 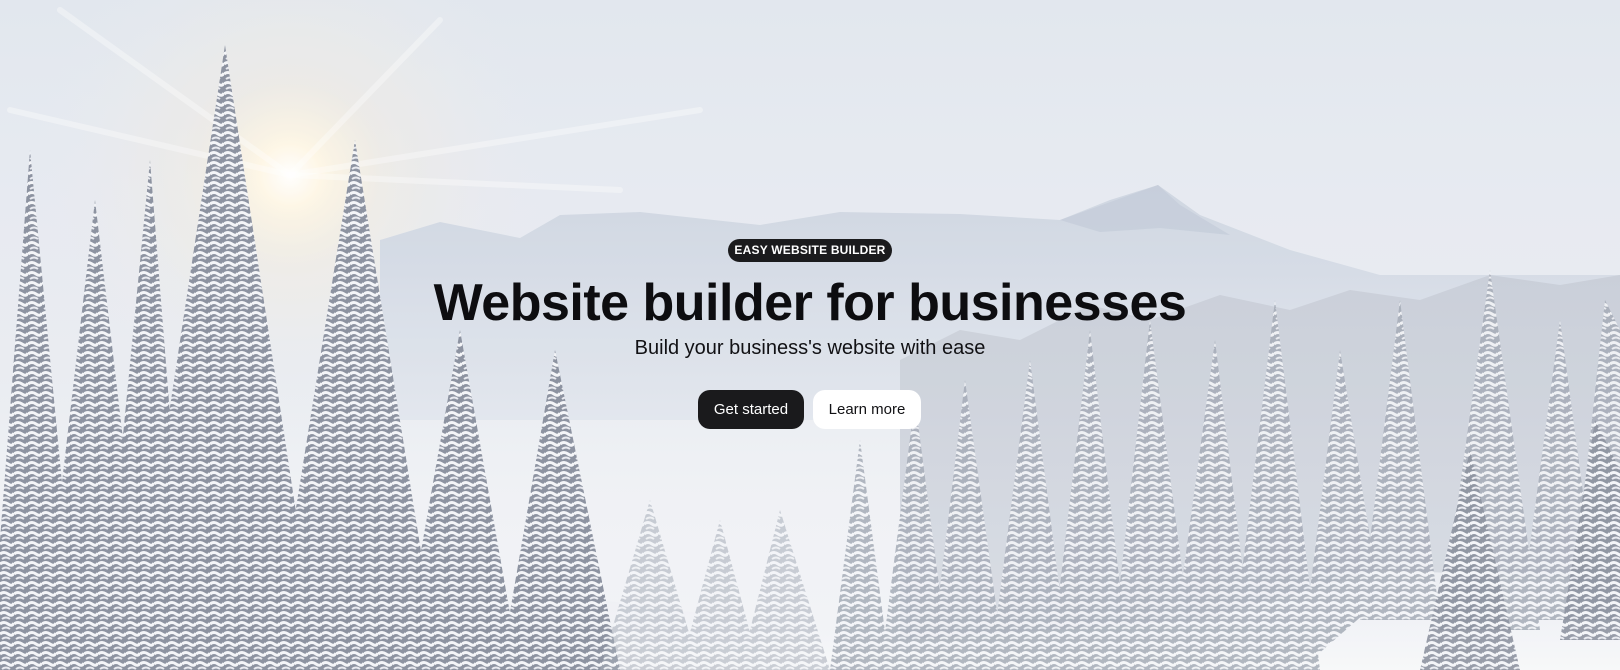 What do you see at coordinates (810, 250) in the screenshot?
I see `hero-badge: EASY WEBSITE BUILDER` at bounding box center [810, 250].